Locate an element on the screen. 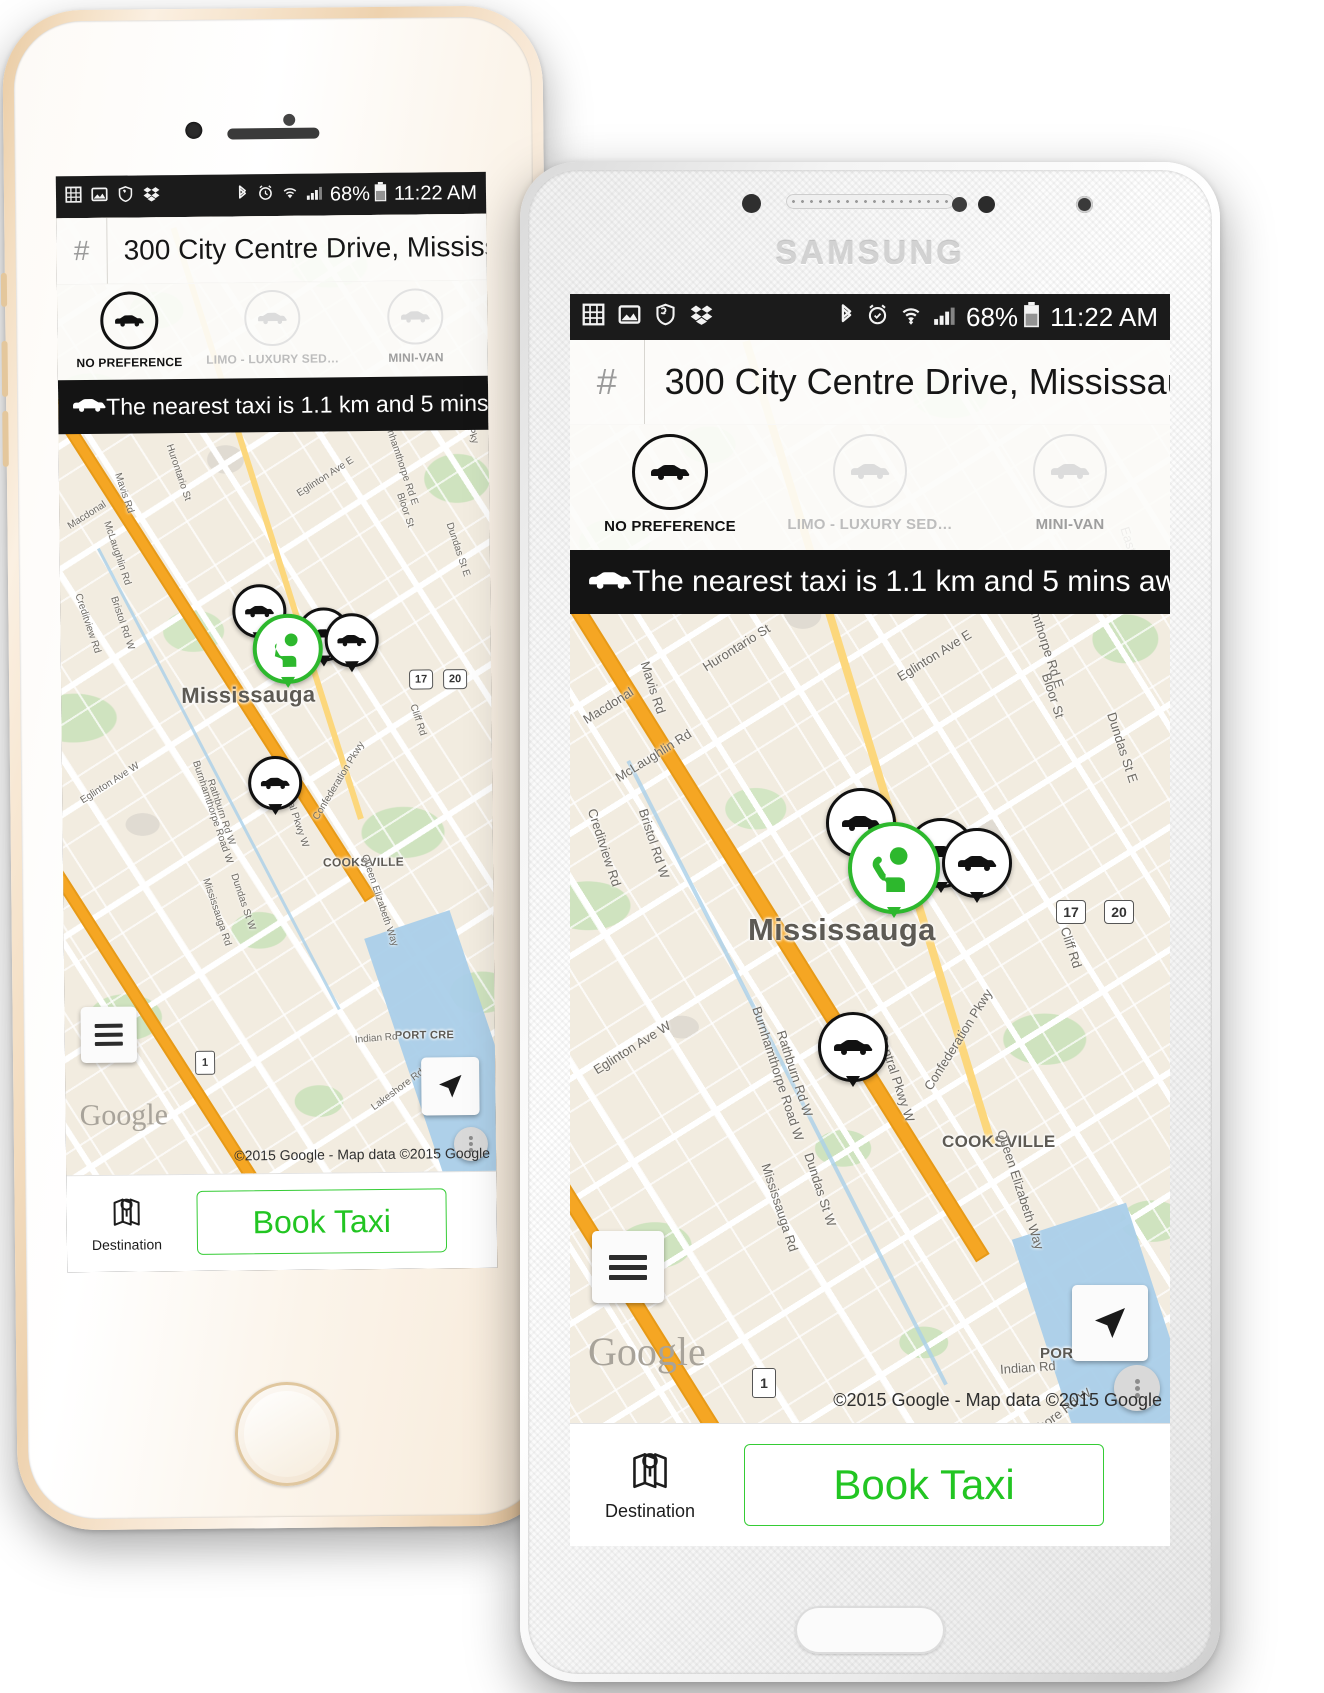 This screenshot has height=1693, width=1324. route-shield: 1 is located at coordinates (764, 1383).